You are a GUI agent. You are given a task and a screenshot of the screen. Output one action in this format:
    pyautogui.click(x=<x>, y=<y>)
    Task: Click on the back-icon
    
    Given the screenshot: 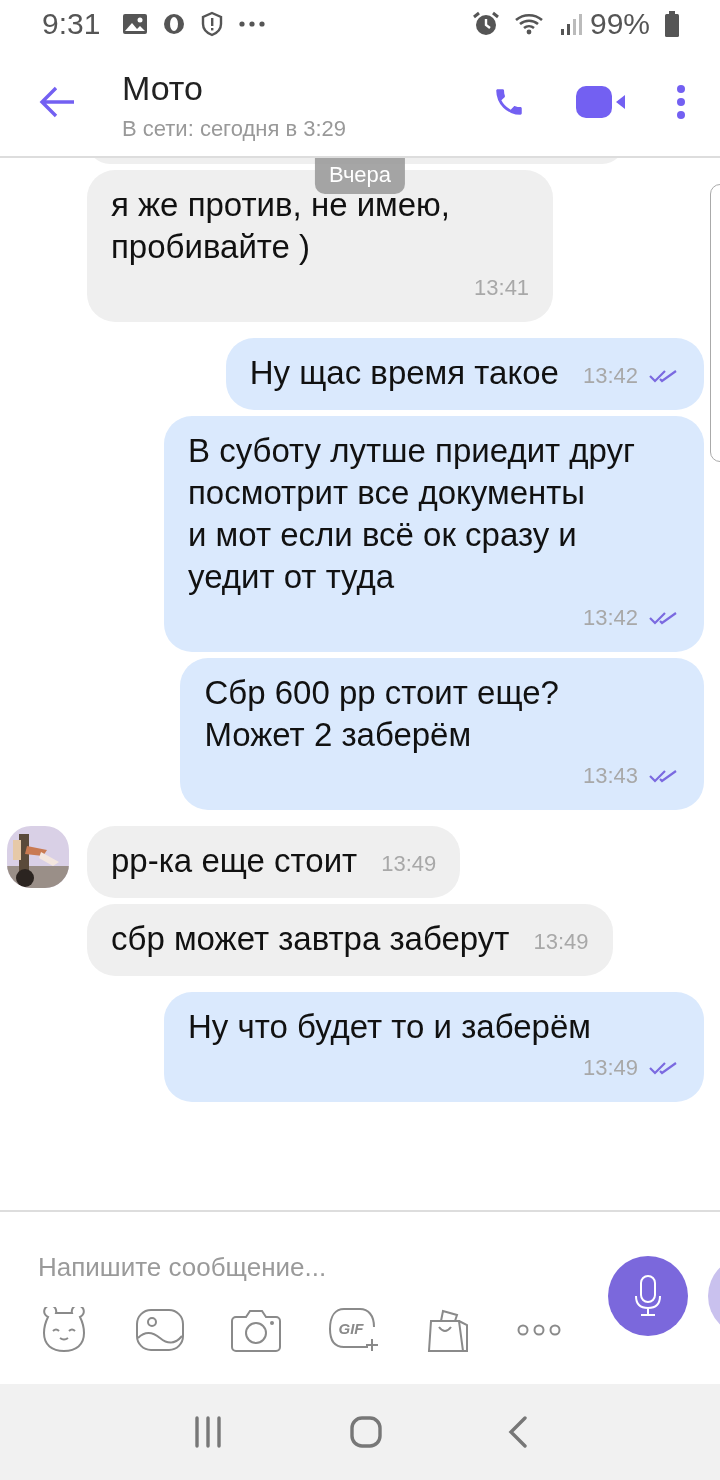 What is the action you would take?
    pyautogui.click(x=517, y=1432)
    